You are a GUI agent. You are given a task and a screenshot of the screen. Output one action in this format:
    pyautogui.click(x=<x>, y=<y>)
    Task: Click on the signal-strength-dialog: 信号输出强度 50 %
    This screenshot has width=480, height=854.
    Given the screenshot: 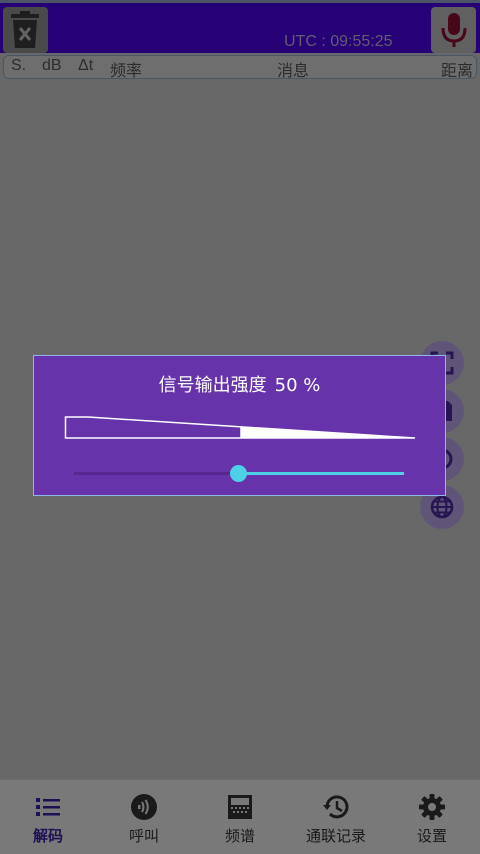 What is the action you would take?
    pyautogui.click(x=239, y=425)
    